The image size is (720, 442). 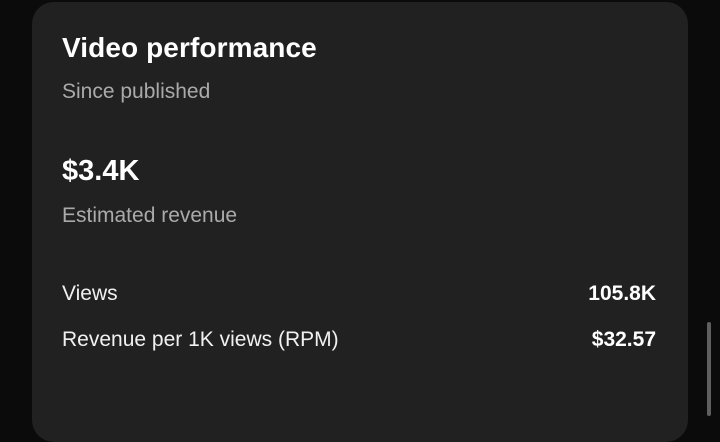 What do you see at coordinates (150, 215) in the screenshot?
I see `estimated-revenue-label: Estimated revenue` at bounding box center [150, 215].